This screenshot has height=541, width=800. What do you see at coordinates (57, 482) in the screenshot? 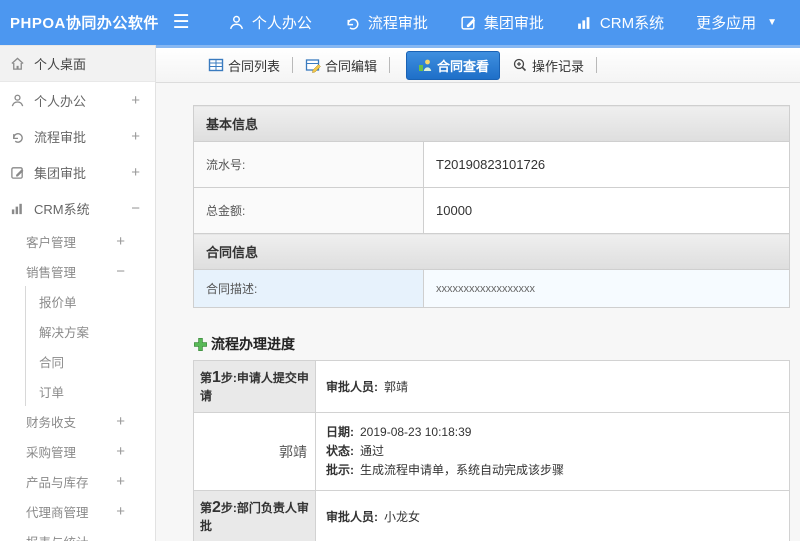
I see `sidebar-item-label: 产品与库存` at bounding box center [57, 482].